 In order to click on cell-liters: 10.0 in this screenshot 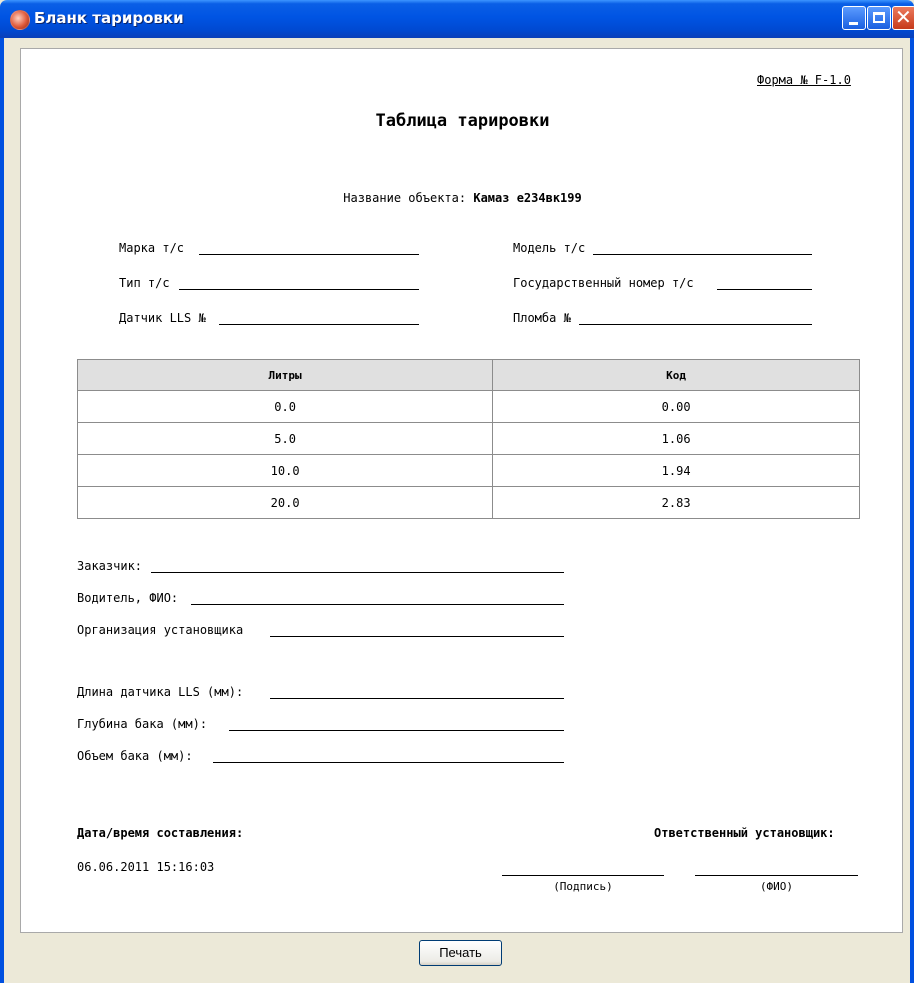, I will do `click(285, 470)`.